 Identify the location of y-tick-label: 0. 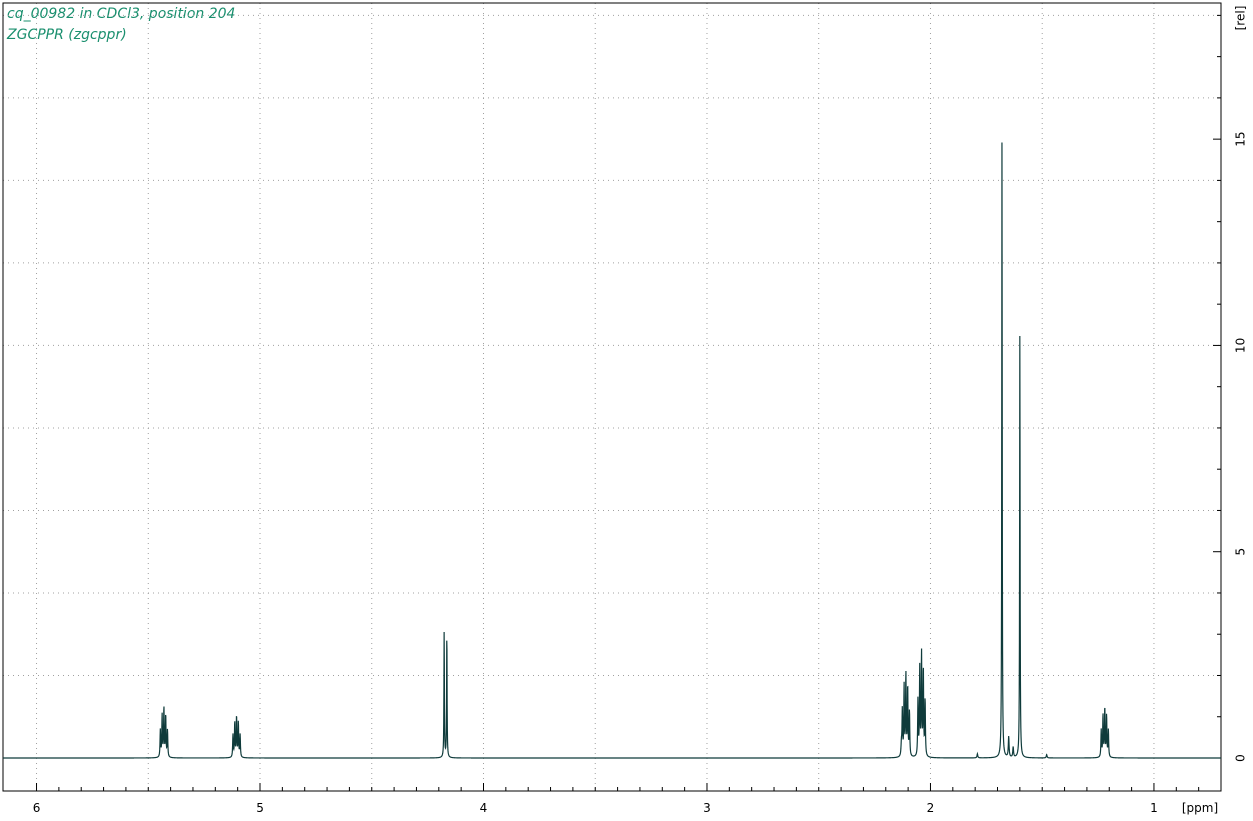
(1241, 758).